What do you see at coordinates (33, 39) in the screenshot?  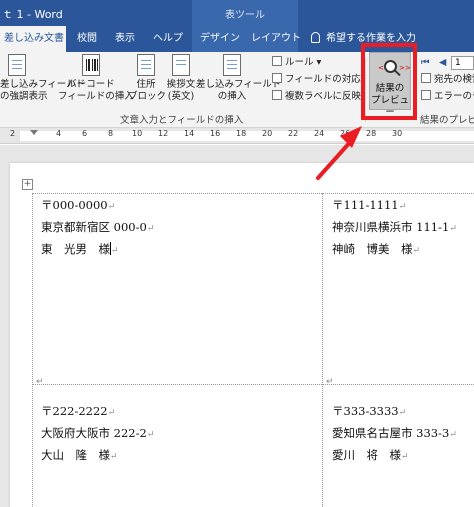 I see `tab-mailings: 差し込み文書` at bounding box center [33, 39].